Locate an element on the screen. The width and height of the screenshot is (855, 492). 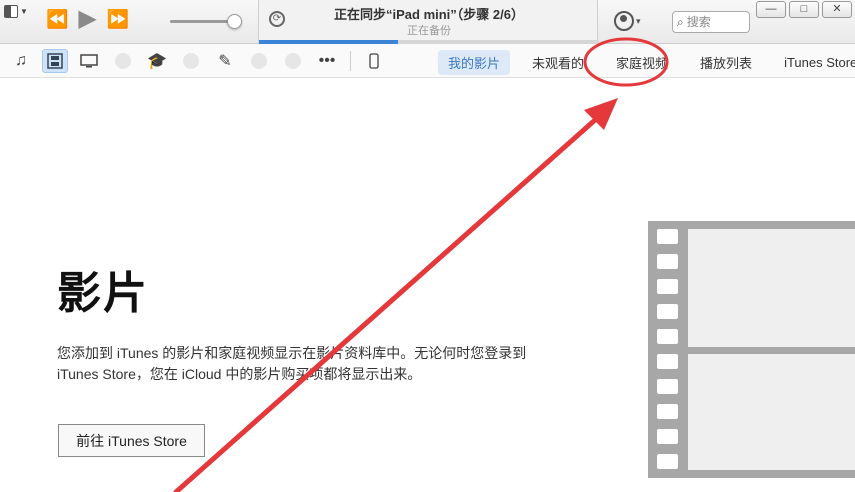
account-button: ▾ is located at coordinates (627, 21).